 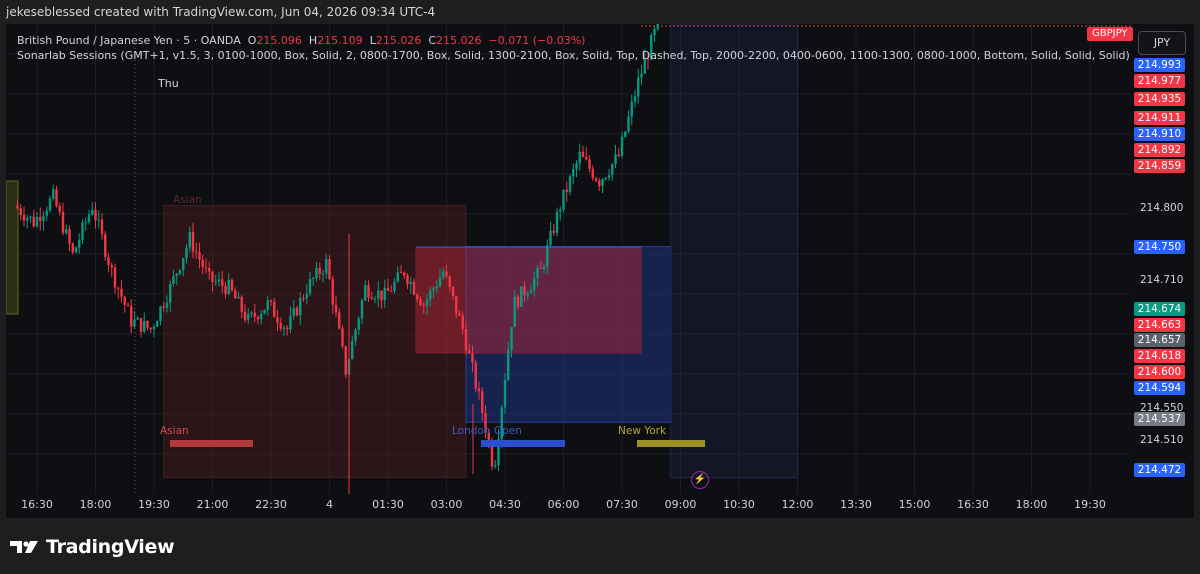 I want to click on time-tick-label: 01:30, so click(x=388, y=504).